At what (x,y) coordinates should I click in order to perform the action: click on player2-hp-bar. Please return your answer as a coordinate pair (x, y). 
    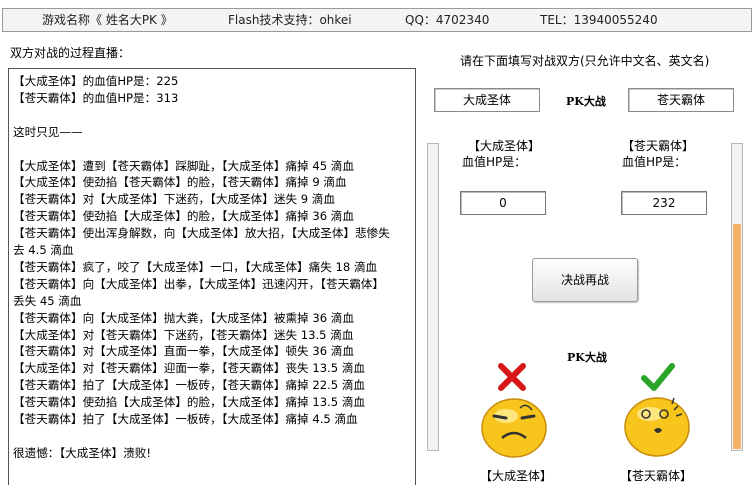
    Looking at the image, I should click on (737, 297).